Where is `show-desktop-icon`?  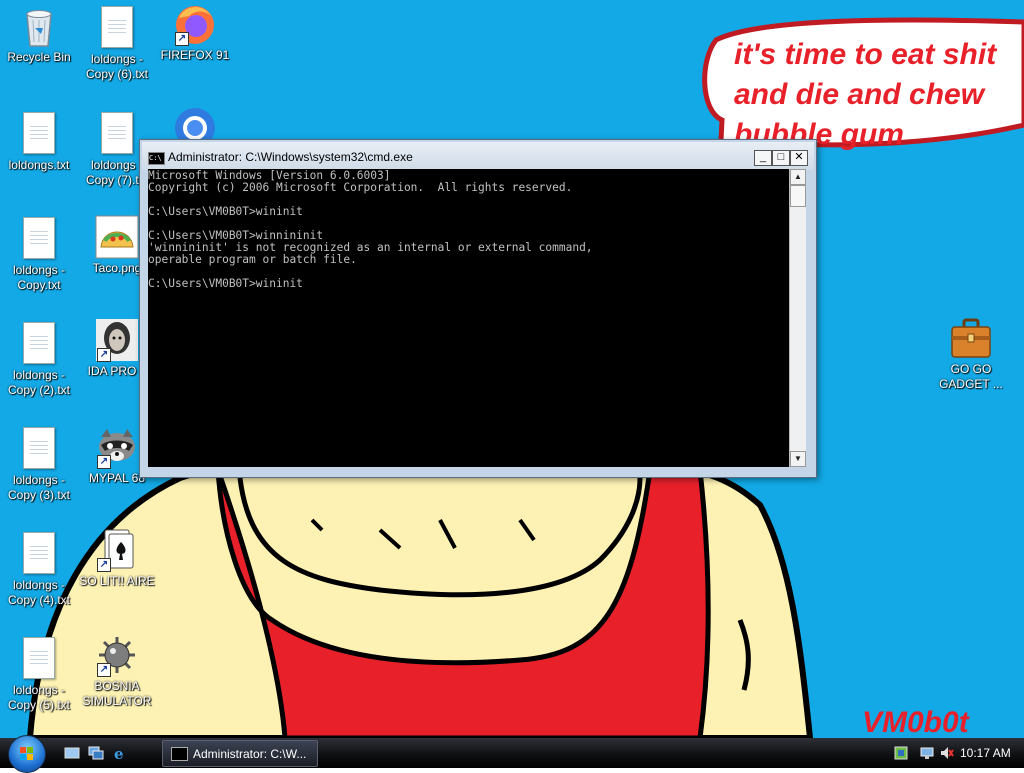 show-desktop-icon is located at coordinates (72, 753).